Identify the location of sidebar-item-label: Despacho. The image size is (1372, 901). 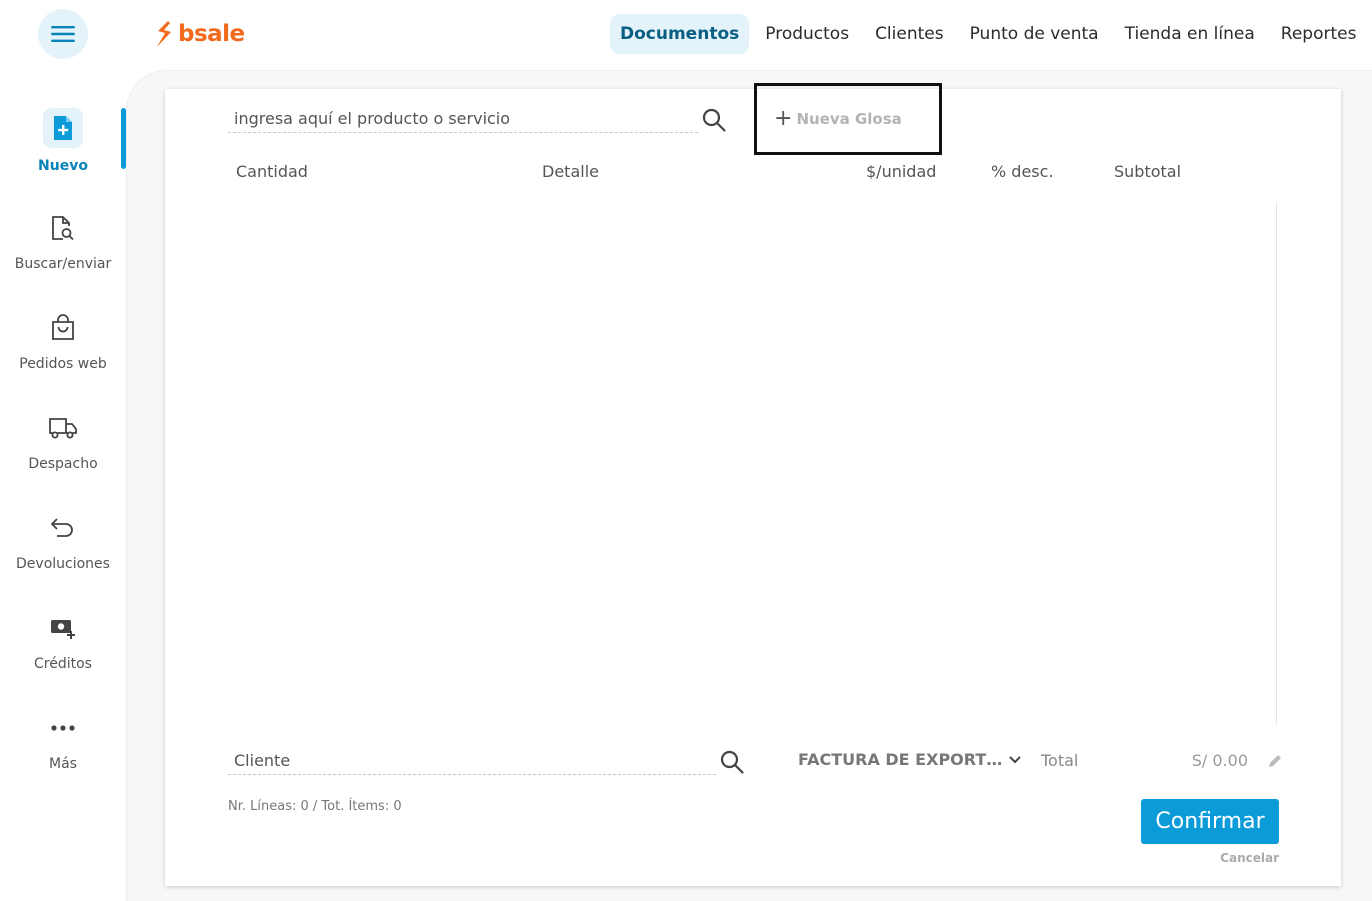
(63, 464).